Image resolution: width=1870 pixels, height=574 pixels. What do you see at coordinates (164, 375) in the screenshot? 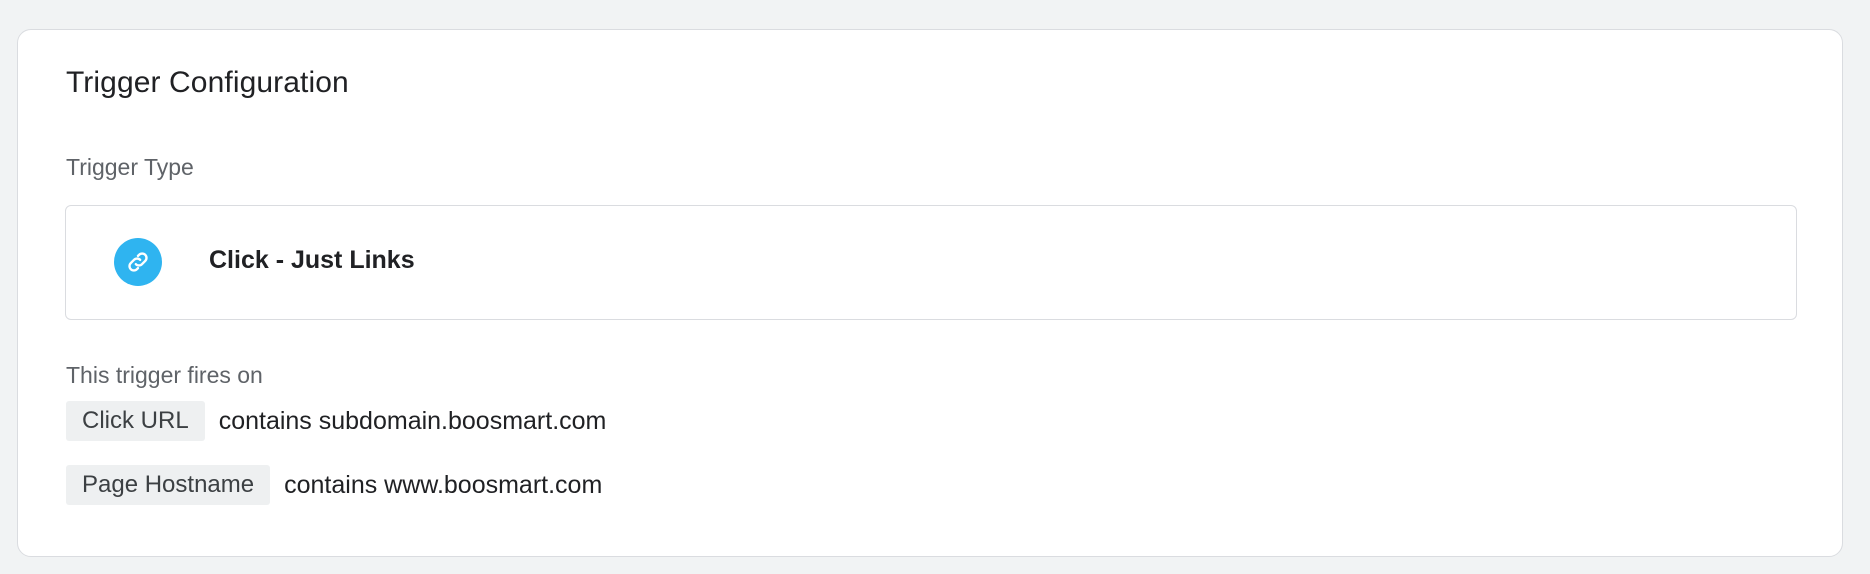
I see `fires-on-label: This trigger fires on` at bounding box center [164, 375].